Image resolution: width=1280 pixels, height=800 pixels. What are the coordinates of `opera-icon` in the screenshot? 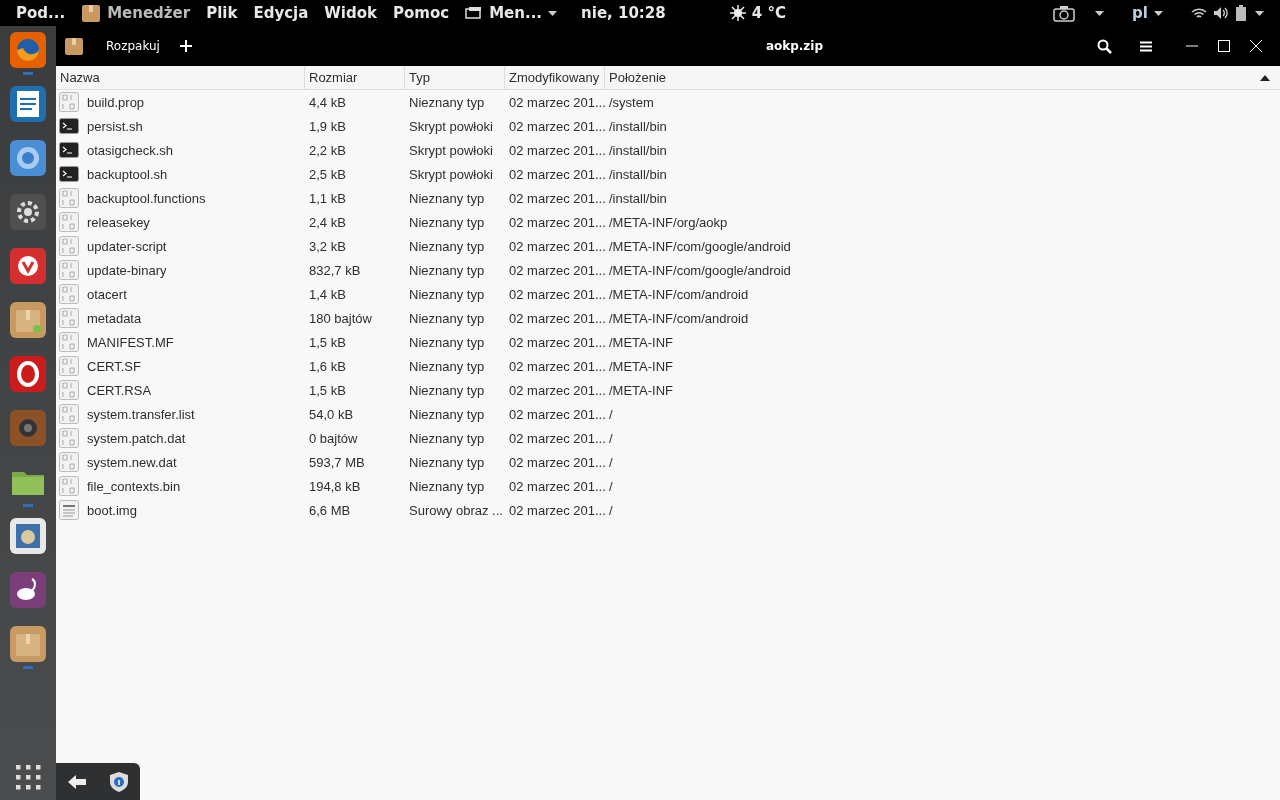 It's located at (28, 374).